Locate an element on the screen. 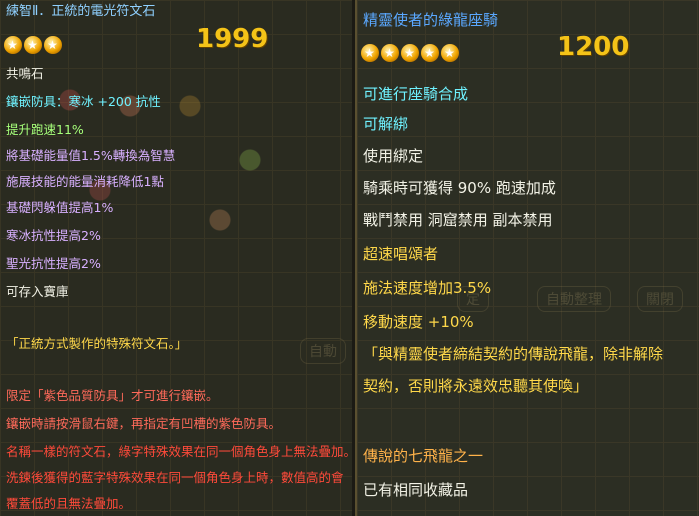 Image resolution: width=699 pixels, height=516 pixels. skill-name-line: 超速唱頌者 is located at coordinates (401, 254).